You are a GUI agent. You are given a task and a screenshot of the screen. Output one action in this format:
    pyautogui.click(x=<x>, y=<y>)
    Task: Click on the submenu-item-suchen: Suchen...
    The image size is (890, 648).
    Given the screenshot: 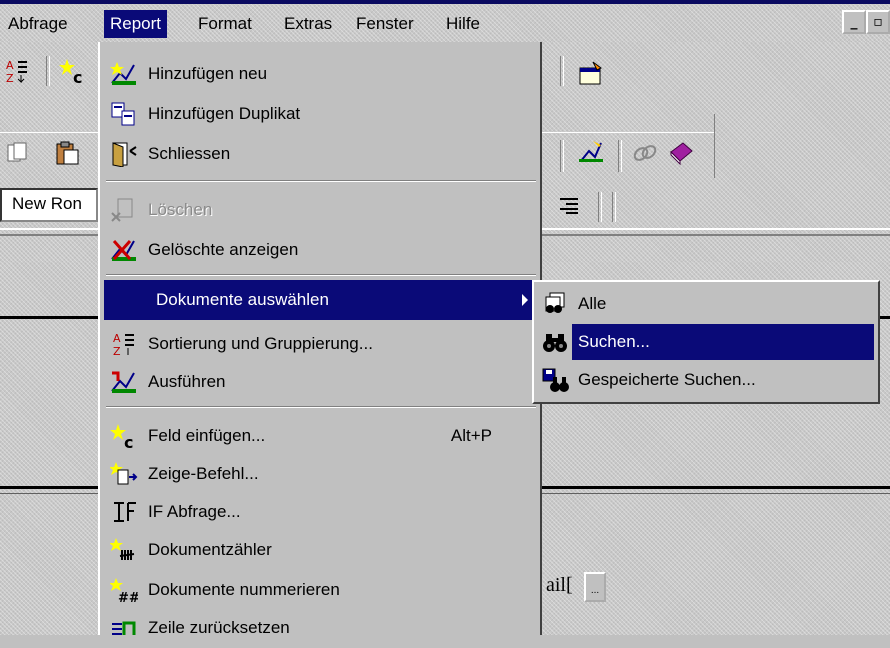 What is the action you would take?
    pyautogui.click(x=706, y=342)
    